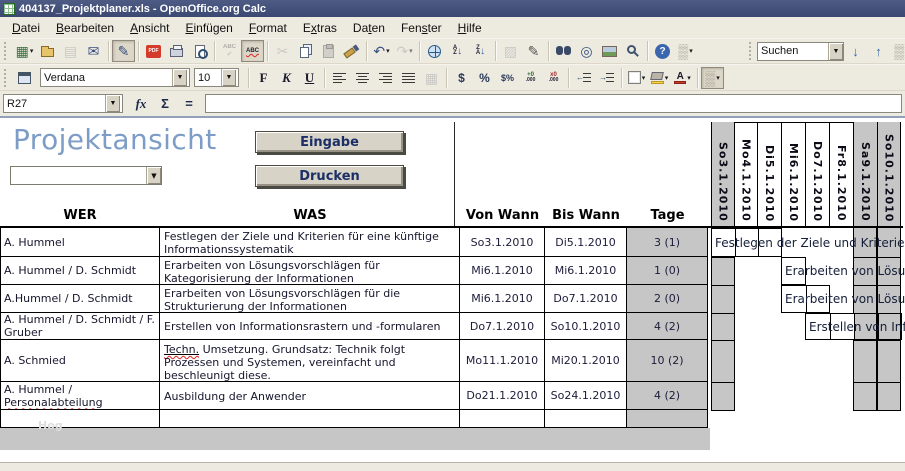 This screenshot has width=905, height=471. What do you see at coordinates (457, 51) in the screenshot?
I see `sort-ascending-button: A Z ↓` at bounding box center [457, 51].